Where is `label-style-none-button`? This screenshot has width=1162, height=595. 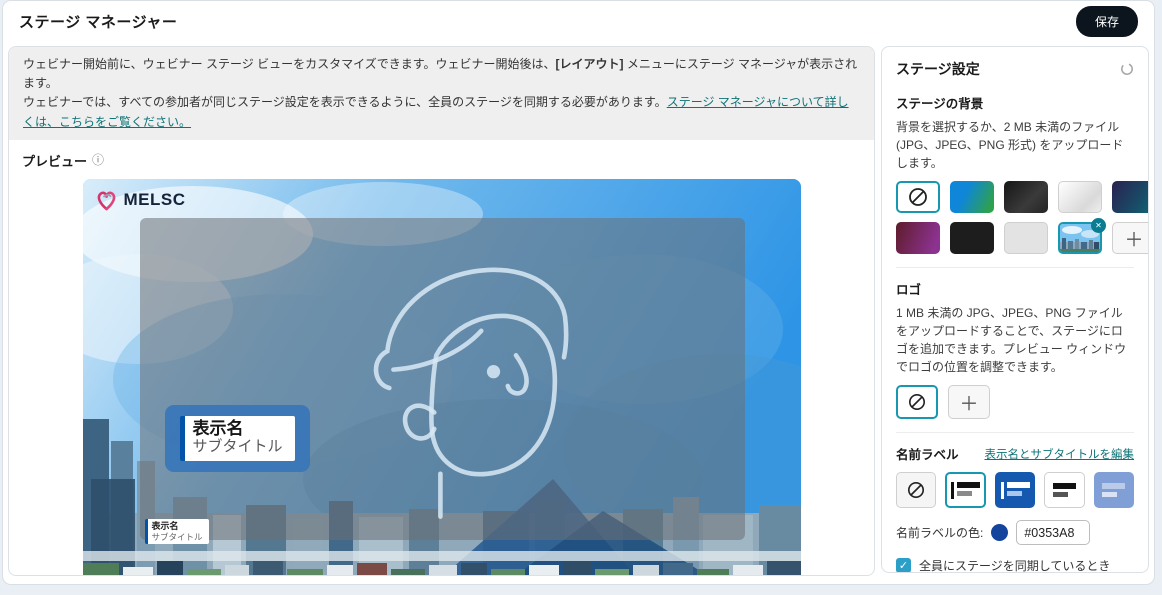
label-style-none-button is located at coordinates (916, 490).